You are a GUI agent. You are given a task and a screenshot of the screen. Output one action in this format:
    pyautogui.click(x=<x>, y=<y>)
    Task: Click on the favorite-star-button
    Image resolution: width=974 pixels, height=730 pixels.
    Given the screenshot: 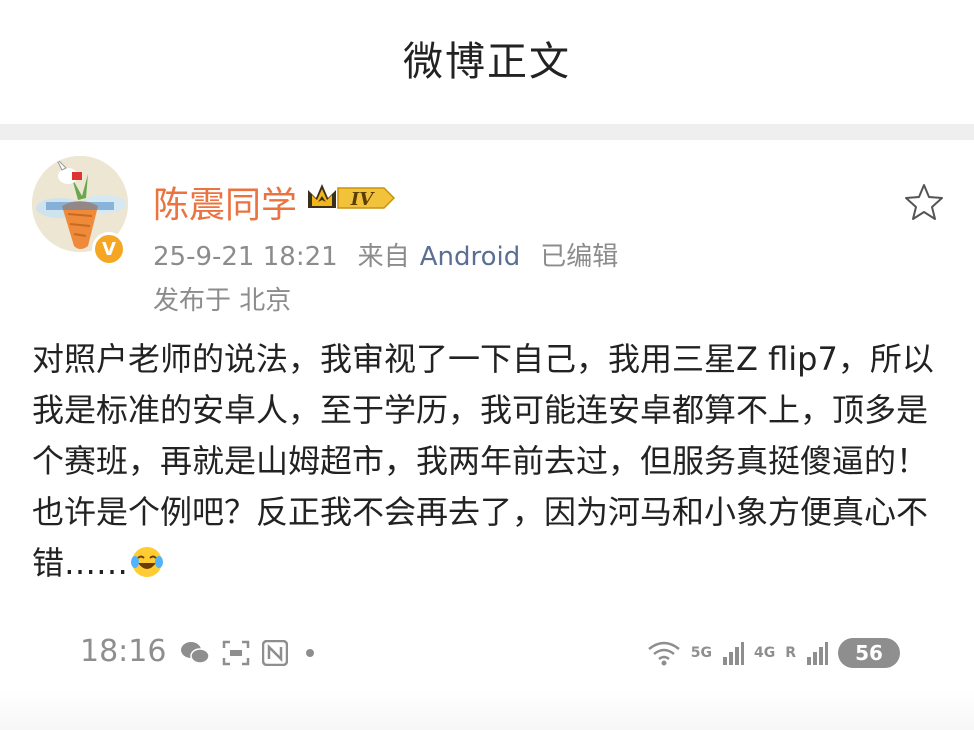 What is the action you would take?
    pyautogui.click(x=924, y=202)
    